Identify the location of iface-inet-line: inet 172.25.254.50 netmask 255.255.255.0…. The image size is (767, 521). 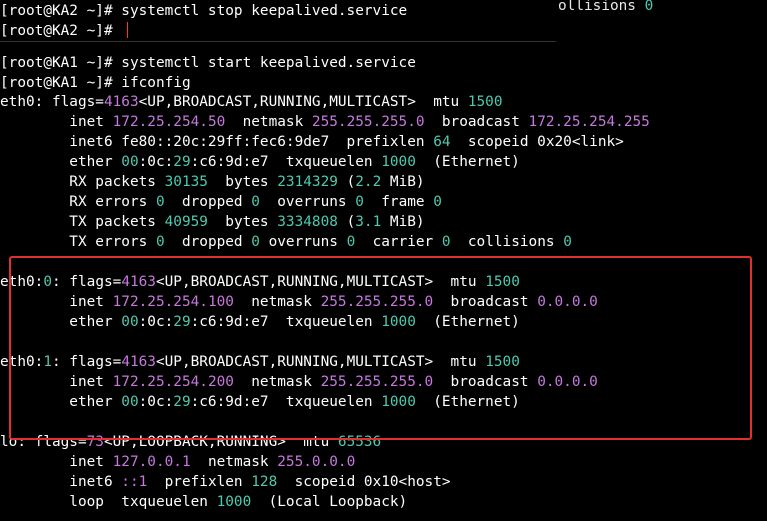
(325, 122).